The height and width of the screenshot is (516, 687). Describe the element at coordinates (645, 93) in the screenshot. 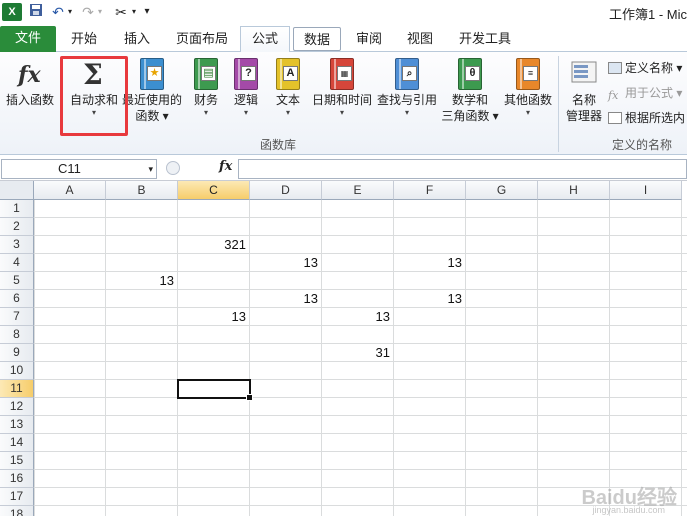

I see `use-in-formula-button: fx 用于公式 ▾` at that location.